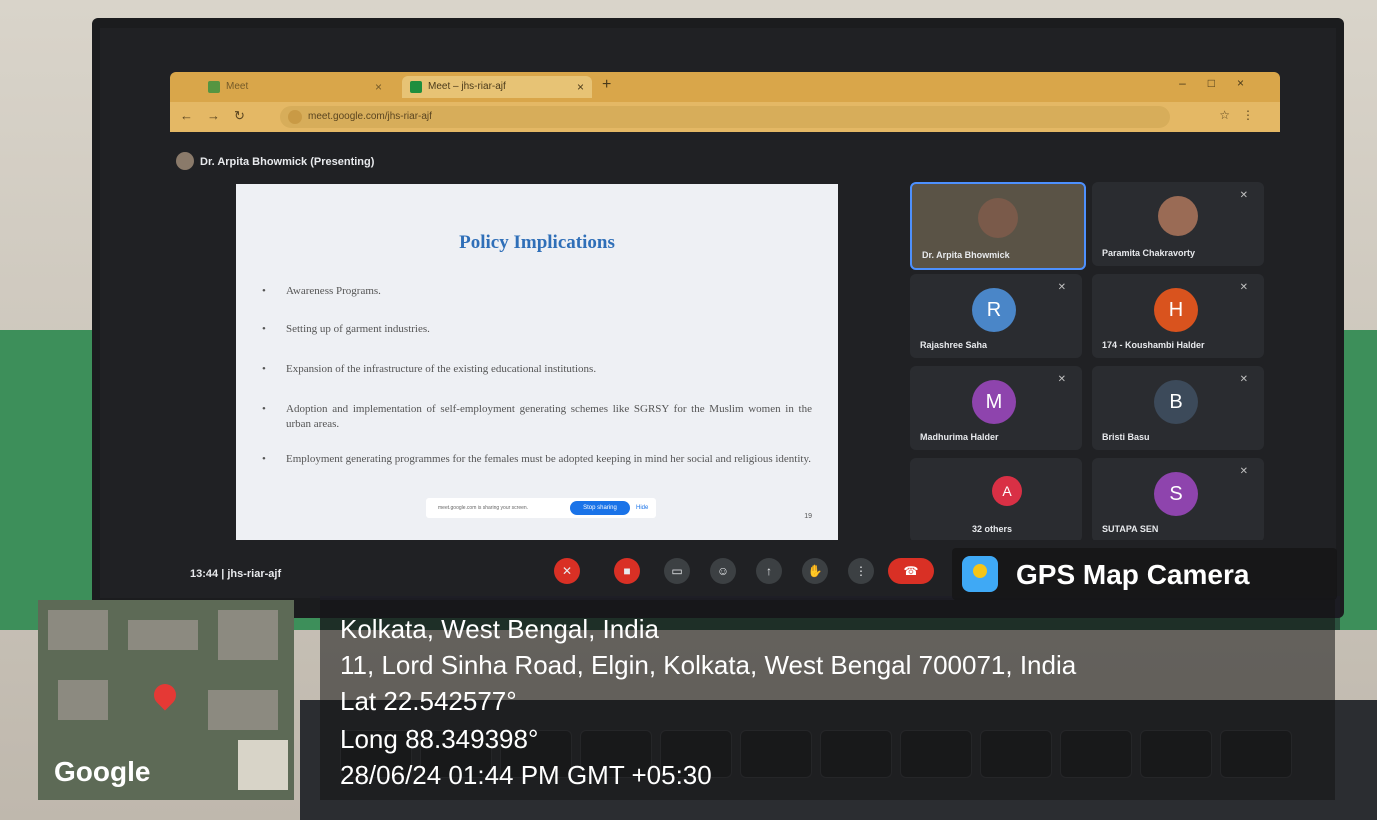 The height and width of the screenshot is (820, 1377). Describe the element at coordinates (1153, 345) in the screenshot. I see `participant-name: 174 - Koushambi Halder` at that location.